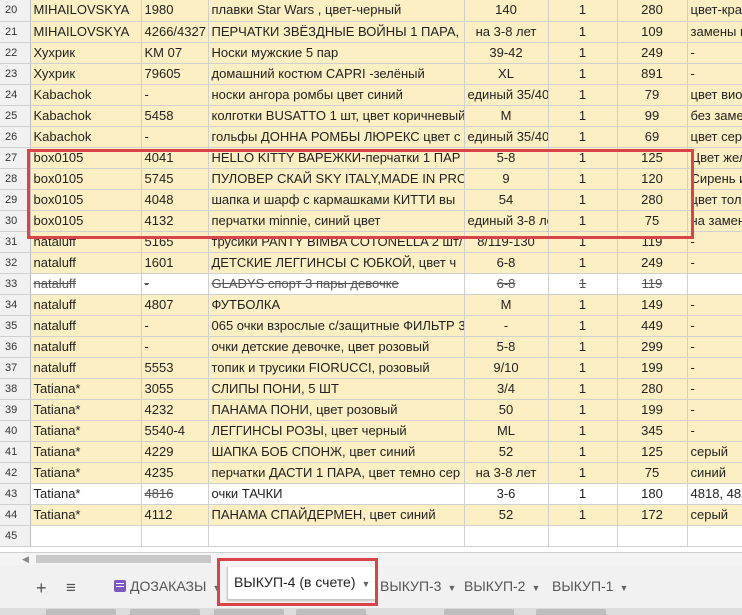 Image resolution: width=742 pixels, height=615 pixels. I want to click on row-number: 22, so click(15, 53).